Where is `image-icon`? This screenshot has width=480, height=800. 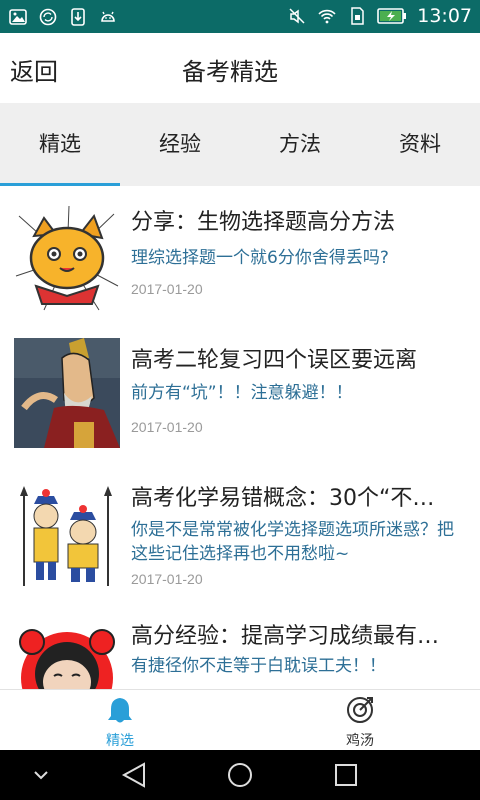
image-icon is located at coordinates (18, 17).